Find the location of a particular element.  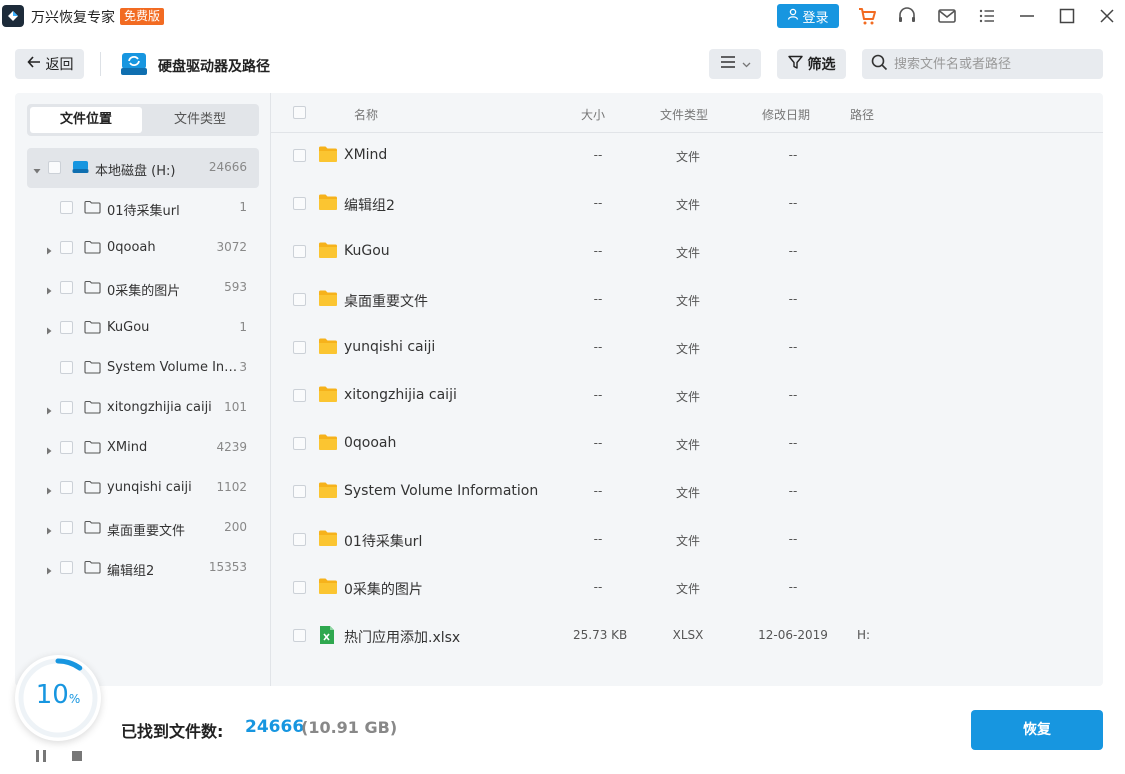

file-modified-date: 12-06-2019 is located at coordinates (793, 635).